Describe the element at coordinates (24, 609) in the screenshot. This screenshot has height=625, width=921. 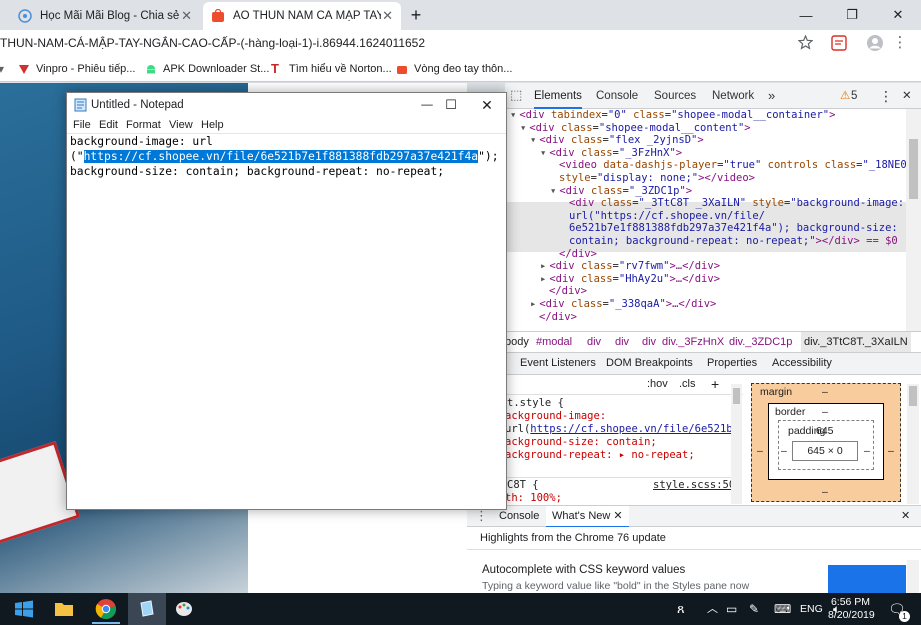
I see `start-button-icon` at that location.